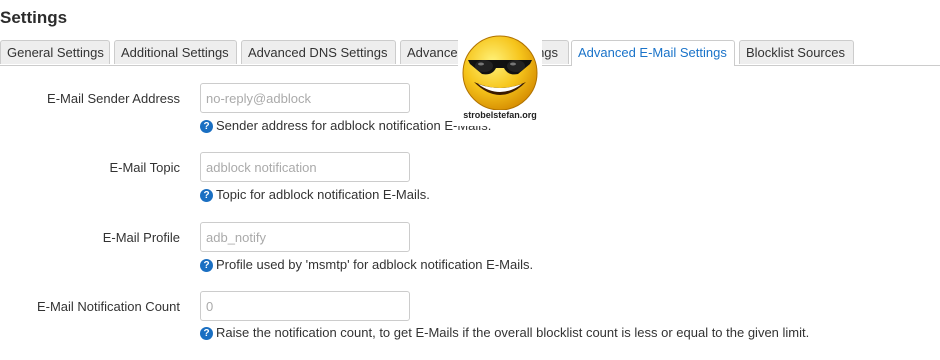  I want to click on sender-address-input, so click(305, 98).